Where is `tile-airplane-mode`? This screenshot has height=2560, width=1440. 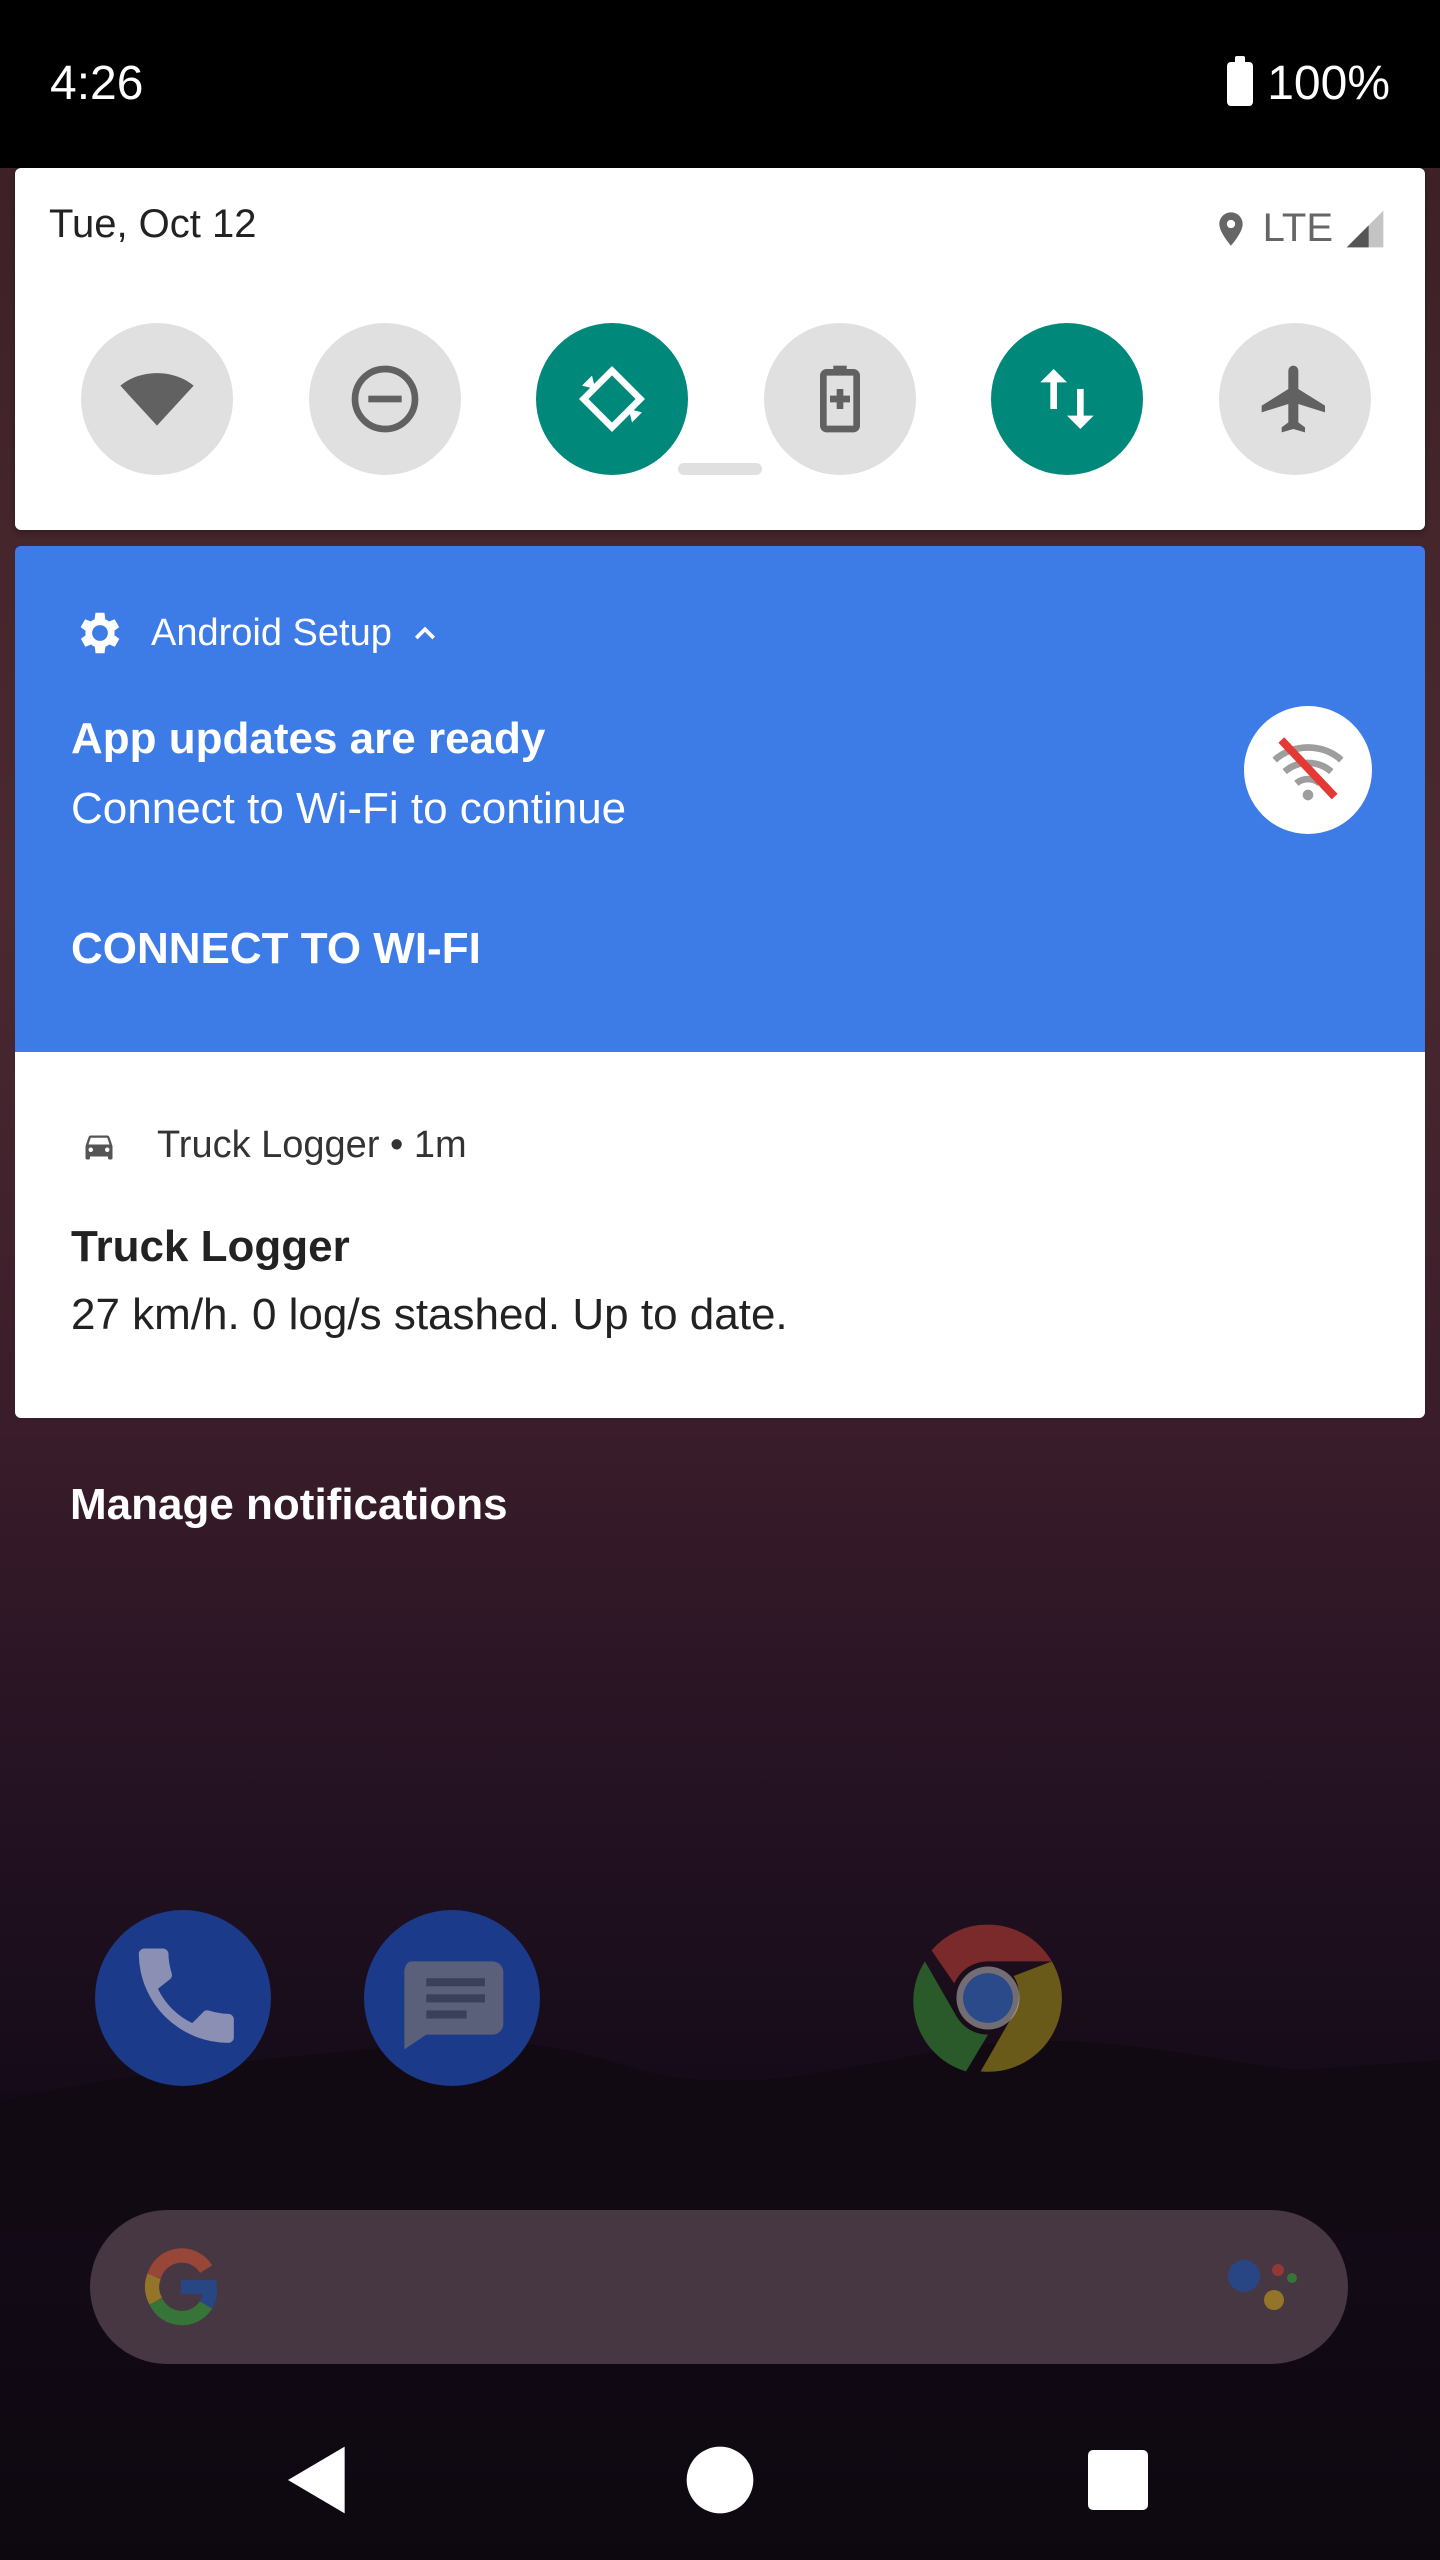 tile-airplane-mode is located at coordinates (1294, 399).